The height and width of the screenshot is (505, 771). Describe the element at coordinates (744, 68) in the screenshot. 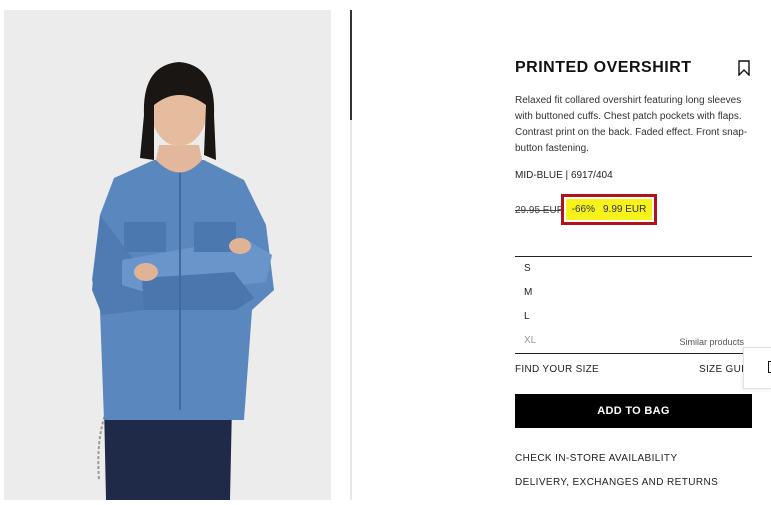

I see `bookmark-icon` at that location.